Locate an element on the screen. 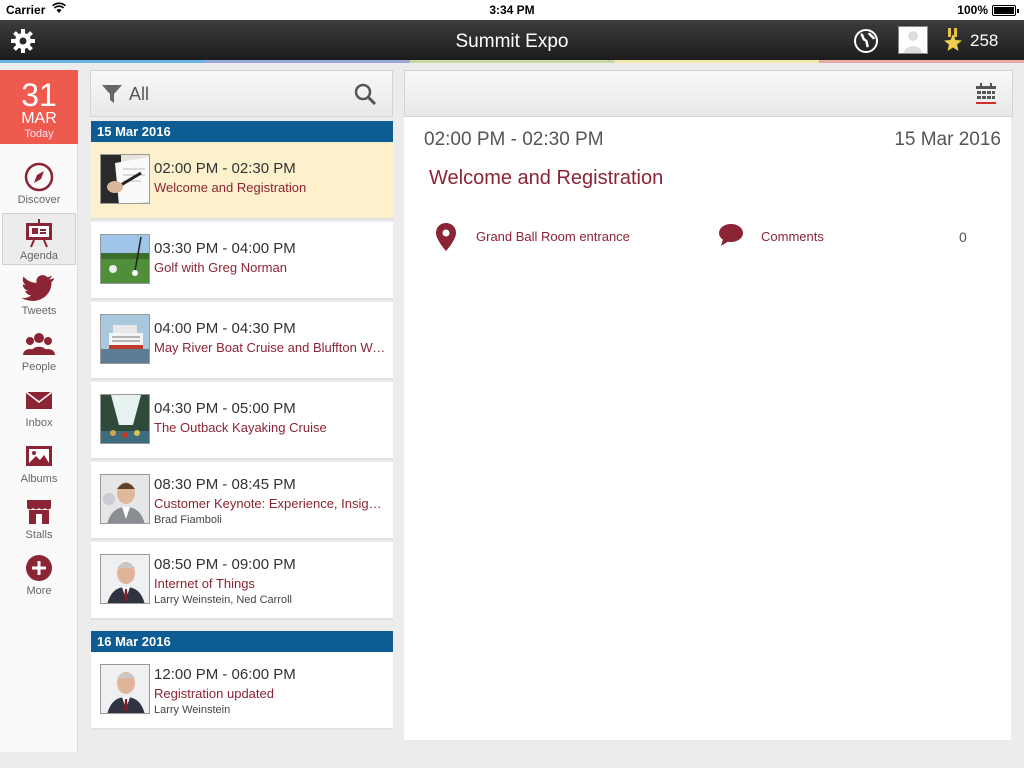  event-location: Grand Ball Room entrance is located at coordinates (553, 236).